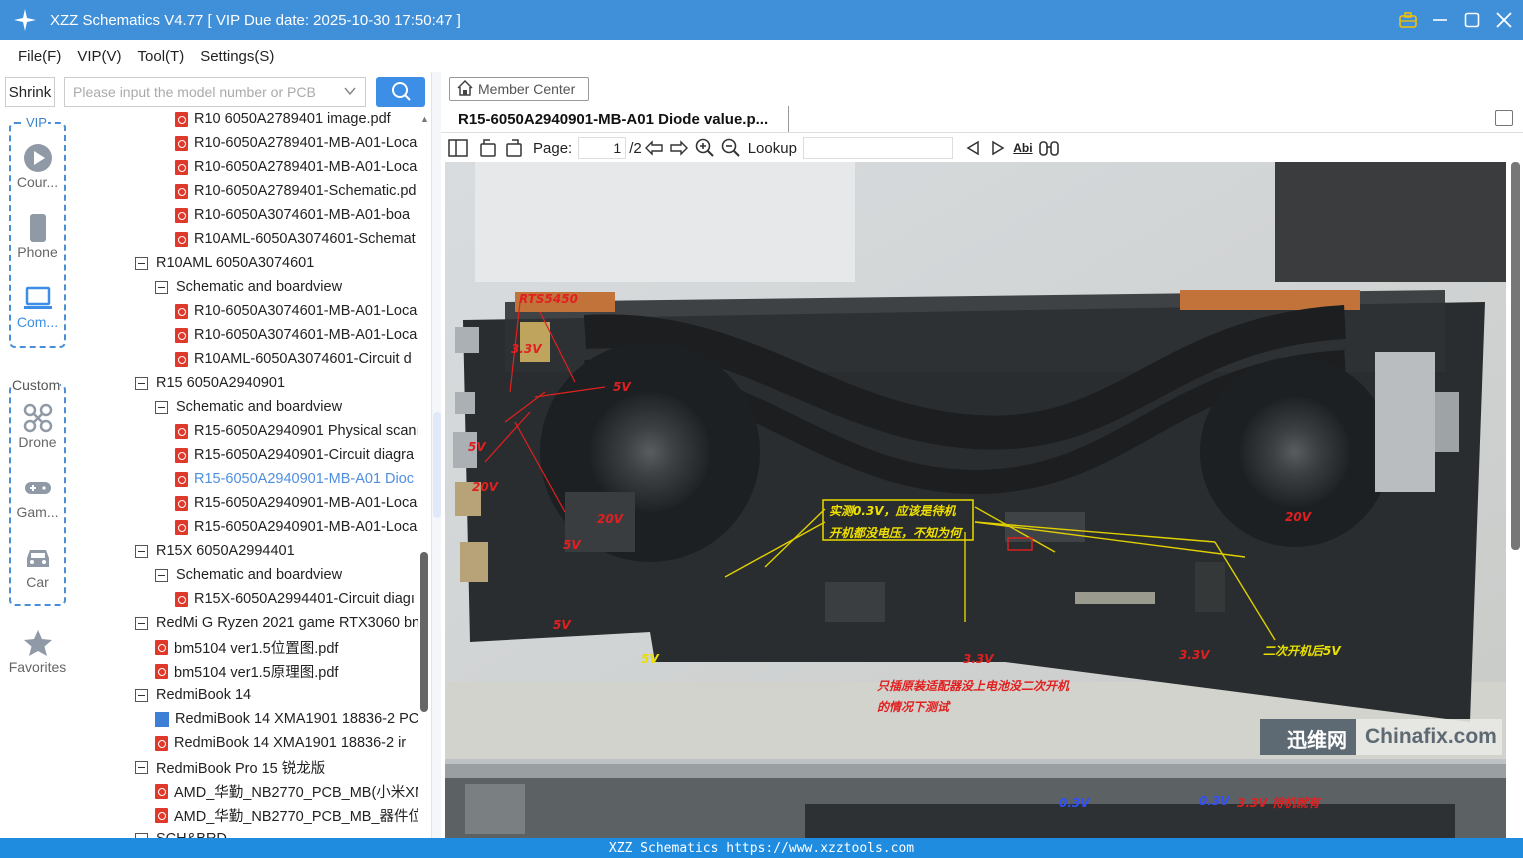  I want to click on match-case-icon: Abi, so click(1023, 148).